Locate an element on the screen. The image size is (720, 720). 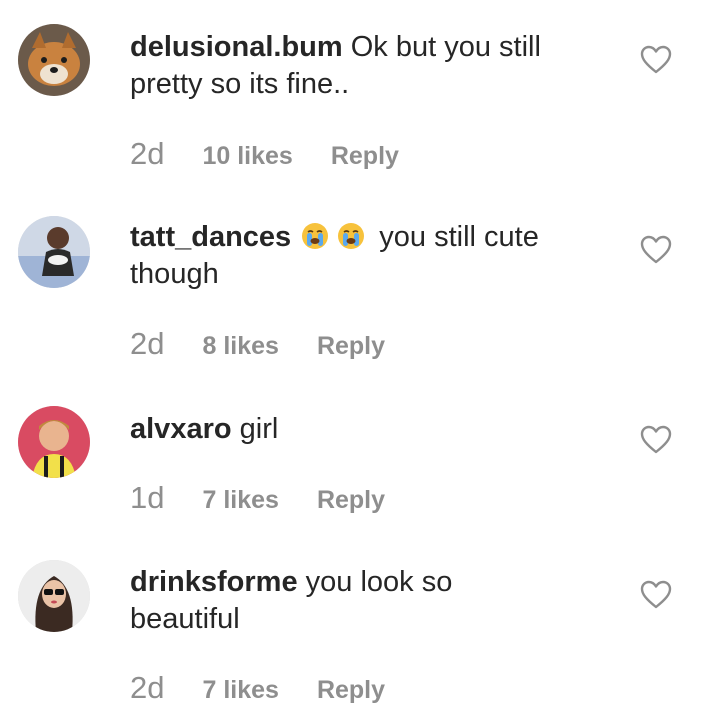
comment-username: tatt_dances is located at coordinates (210, 237).